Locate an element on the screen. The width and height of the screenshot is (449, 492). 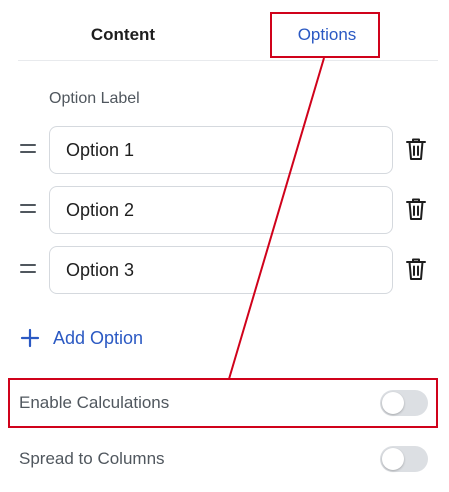
option-label-heading: Option Label is located at coordinates (94, 98).